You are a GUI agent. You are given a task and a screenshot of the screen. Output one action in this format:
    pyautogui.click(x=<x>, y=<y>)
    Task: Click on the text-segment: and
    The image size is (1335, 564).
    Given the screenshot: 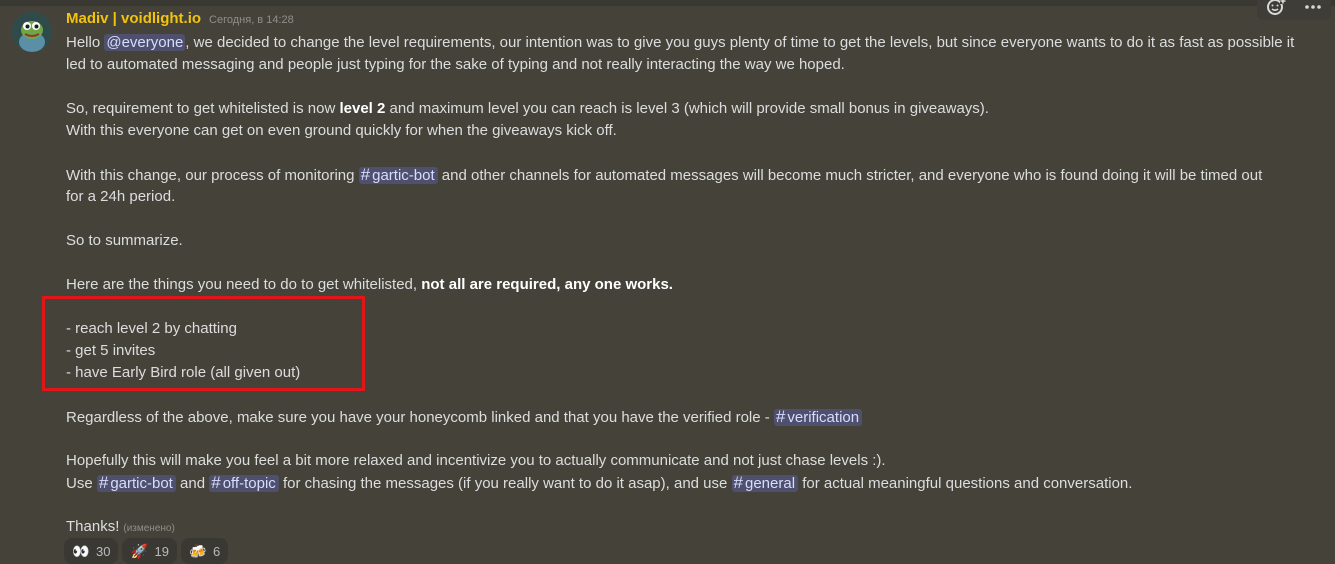 What is the action you would take?
    pyautogui.click(x=192, y=483)
    